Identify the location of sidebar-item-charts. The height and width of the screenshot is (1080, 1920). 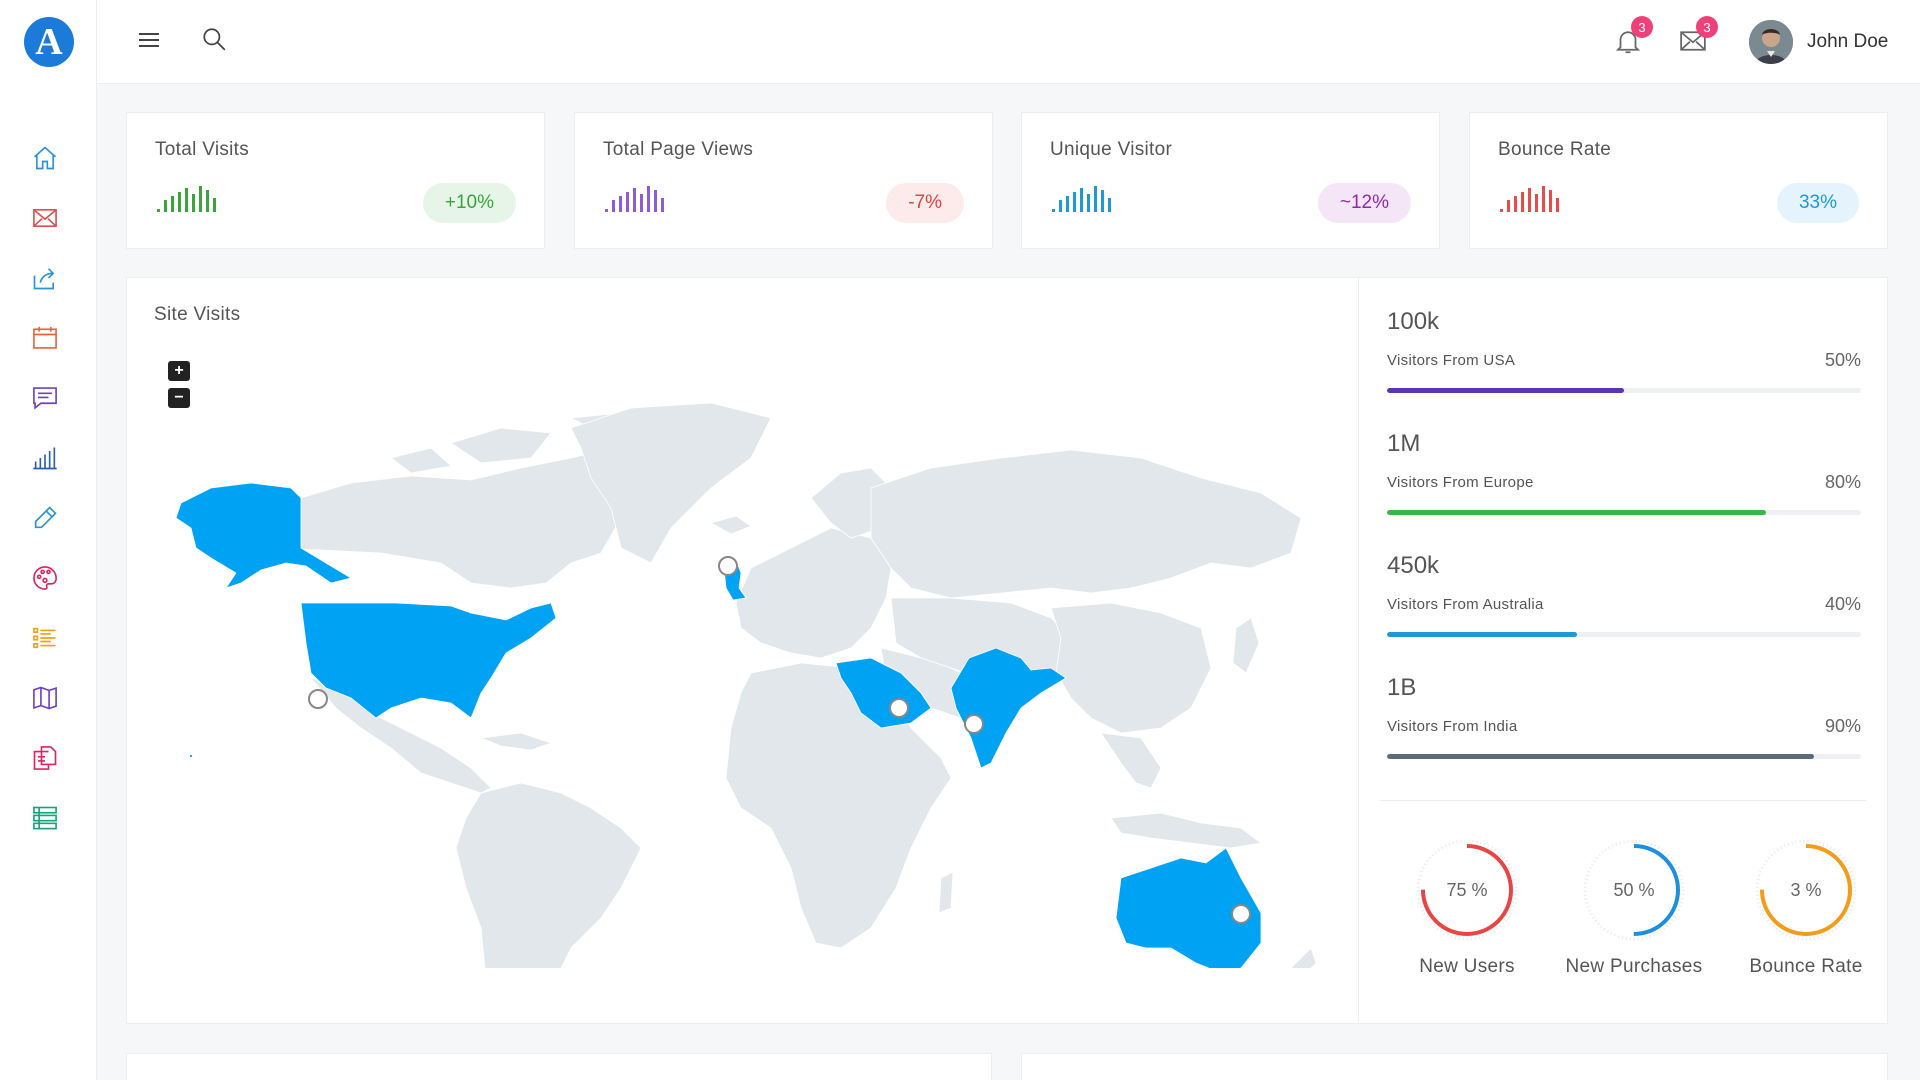
(45, 458).